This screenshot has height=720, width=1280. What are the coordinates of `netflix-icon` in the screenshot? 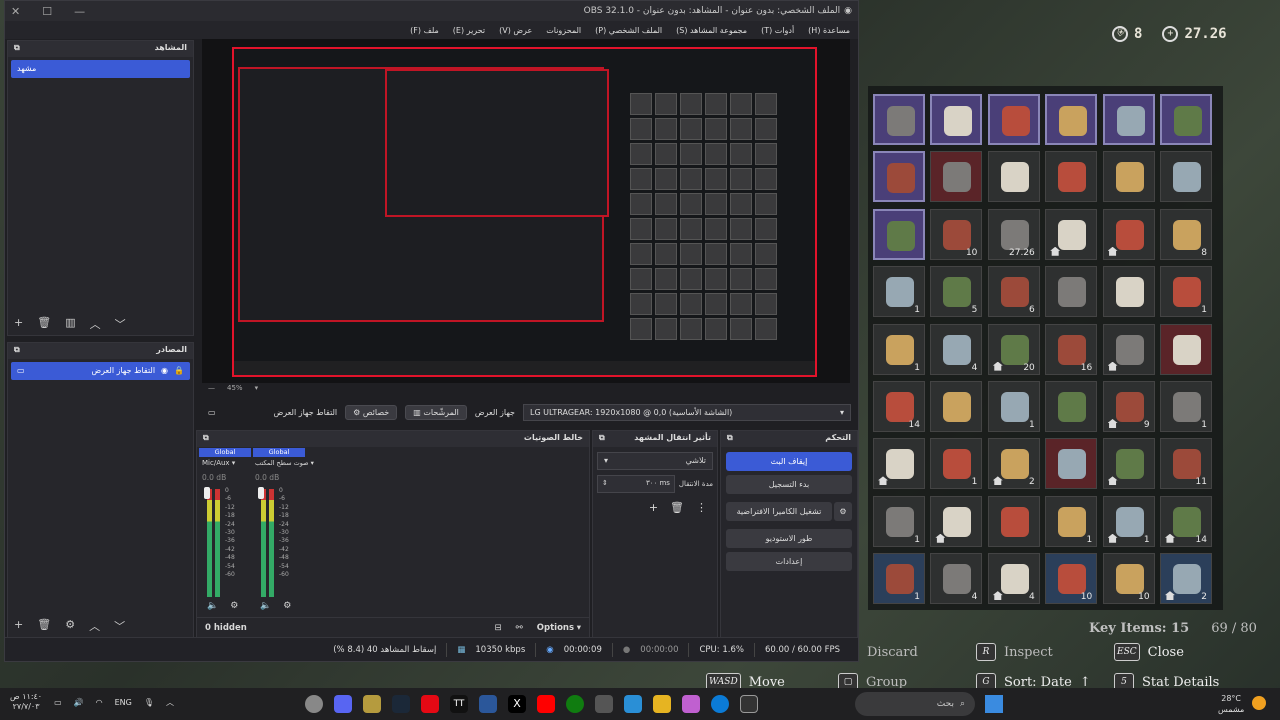 It's located at (430, 704).